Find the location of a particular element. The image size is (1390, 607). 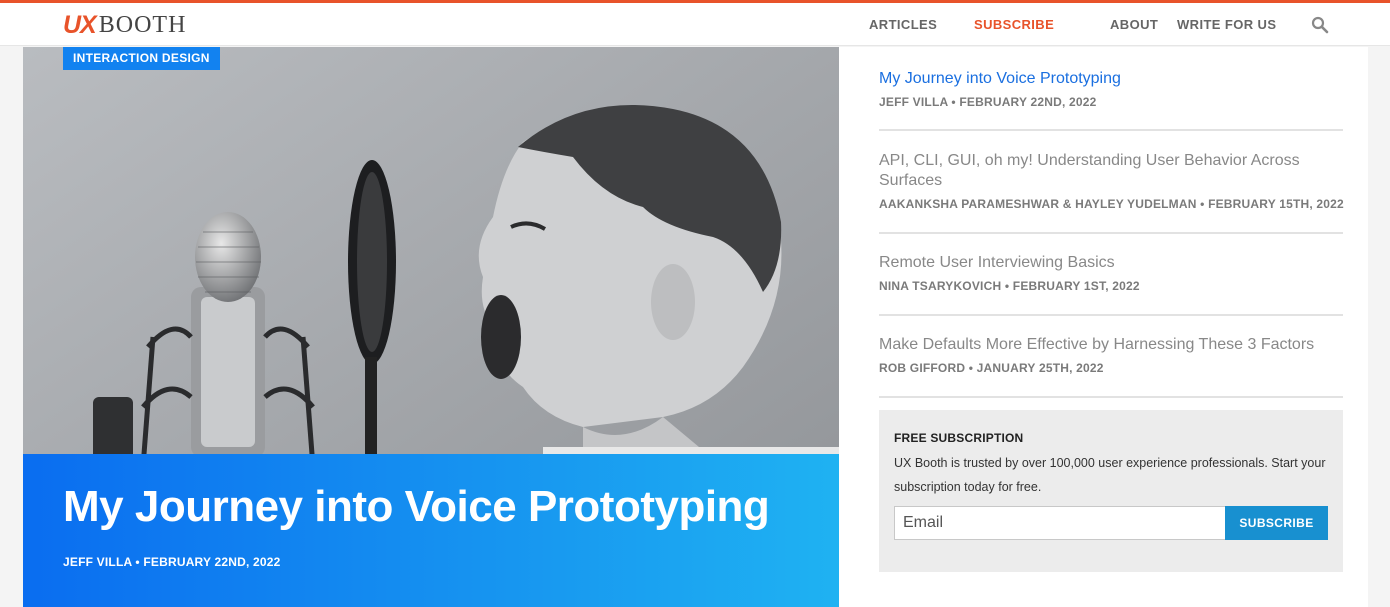

article-title-link: Remote User Interviewing Basics is located at coordinates (1111, 263).